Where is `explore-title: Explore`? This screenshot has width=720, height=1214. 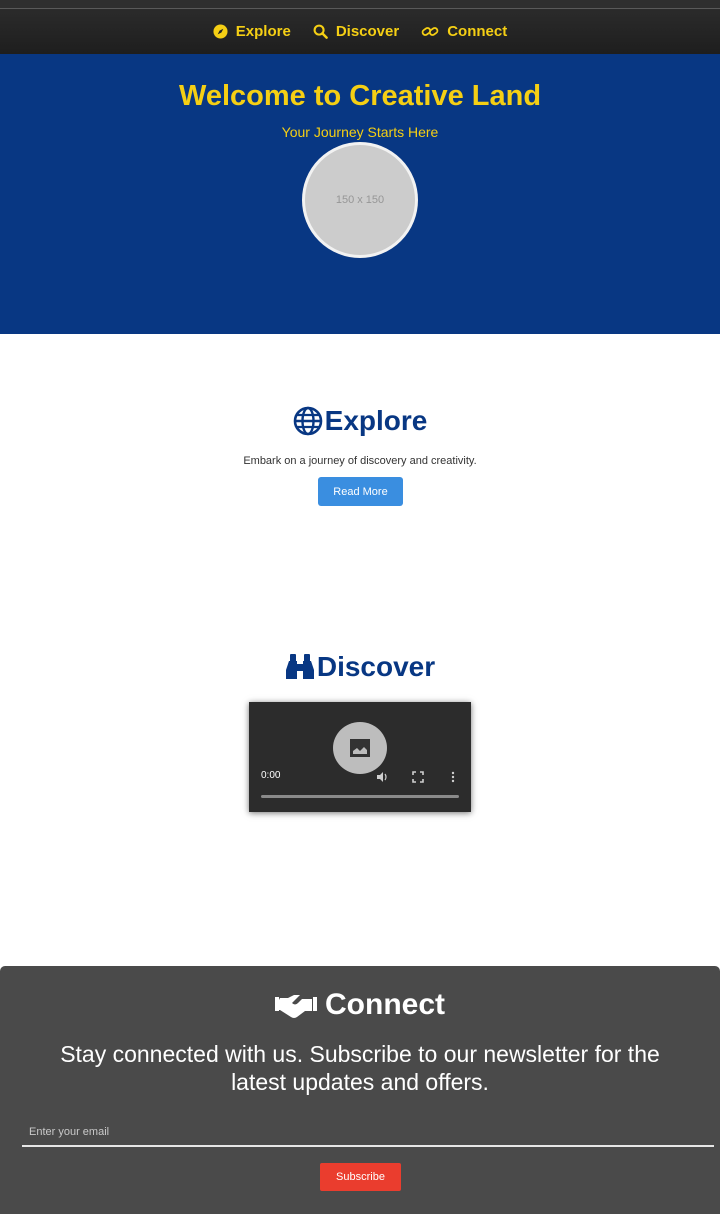
explore-title: Explore is located at coordinates (376, 420).